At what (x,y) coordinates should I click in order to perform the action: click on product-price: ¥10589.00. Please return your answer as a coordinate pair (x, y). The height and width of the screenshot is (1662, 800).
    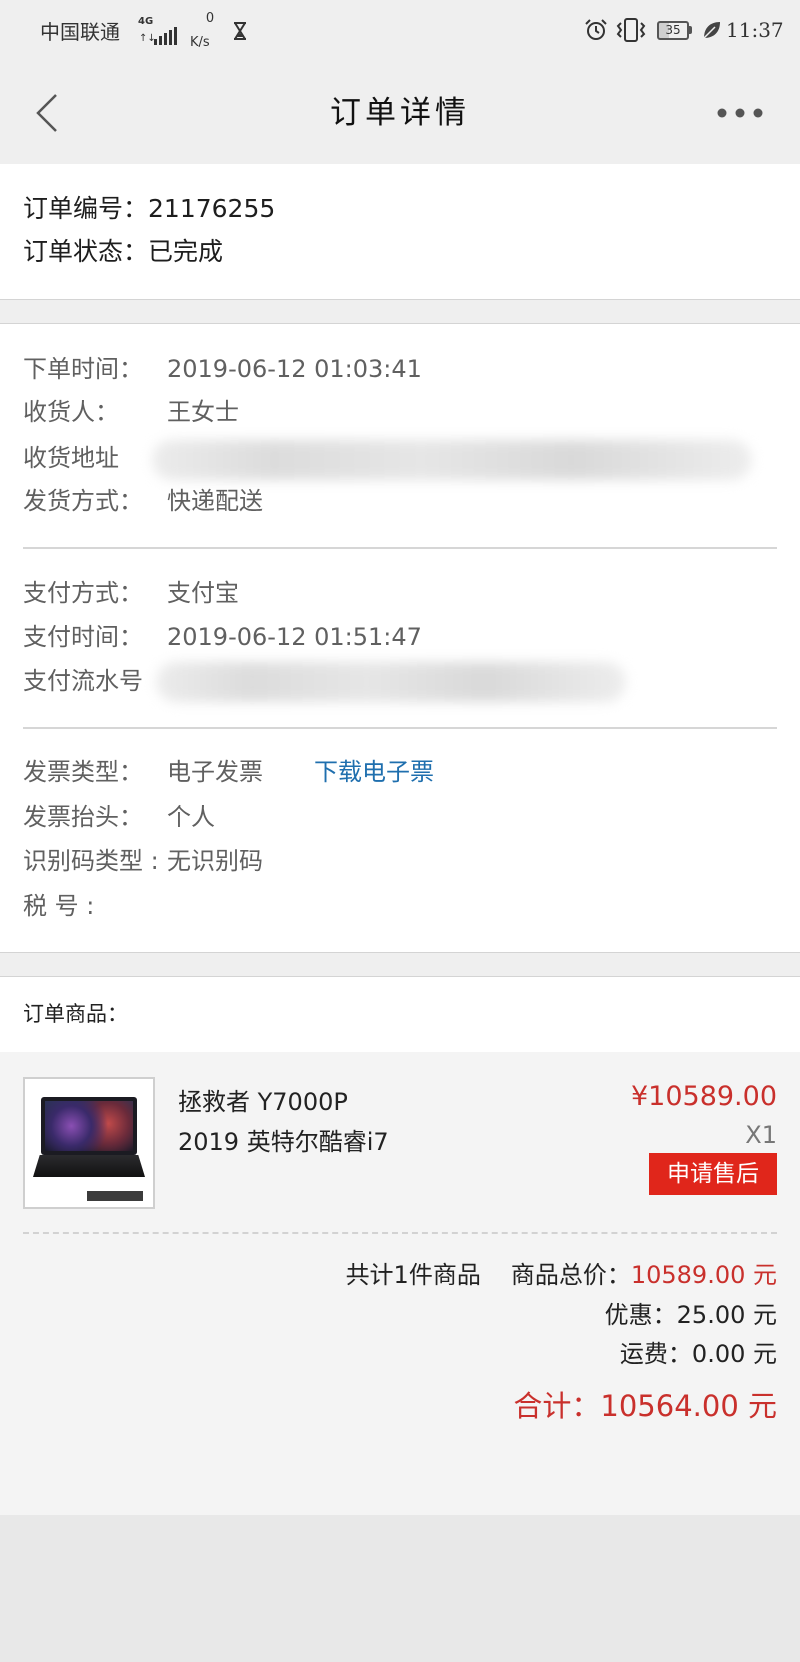
    Looking at the image, I should click on (703, 1096).